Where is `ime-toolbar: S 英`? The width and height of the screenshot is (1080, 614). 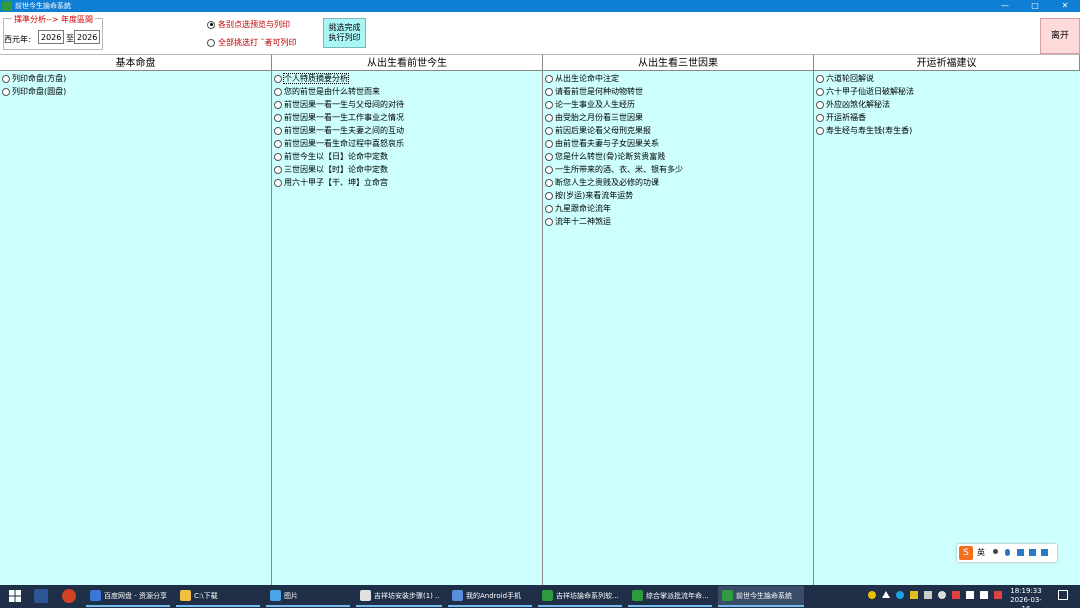
ime-toolbar: S 英 is located at coordinates (1007, 553).